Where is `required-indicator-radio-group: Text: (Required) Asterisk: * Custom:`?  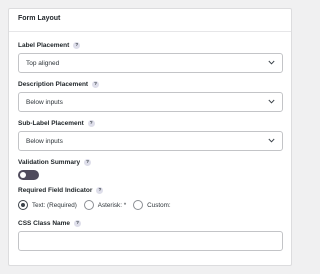
required-indicator-radio-group: Text: (Required) Asterisk: * Custom: is located at coordinates (98, 205).